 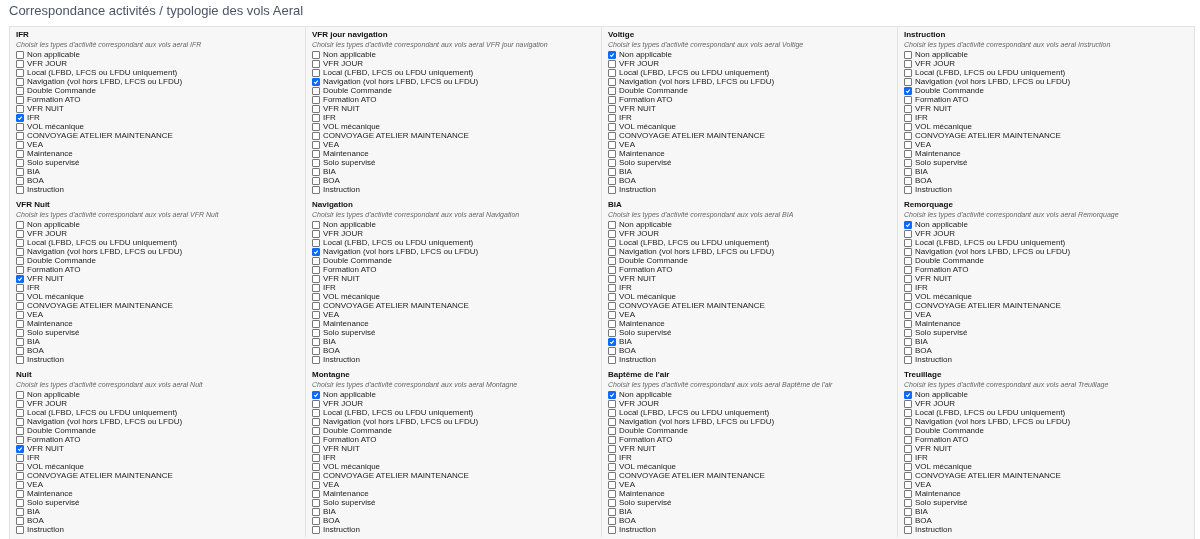 I want to click on option-label: Local (LFBD, LFCS ou LFDU uniquement), so click(x=990, y=412).